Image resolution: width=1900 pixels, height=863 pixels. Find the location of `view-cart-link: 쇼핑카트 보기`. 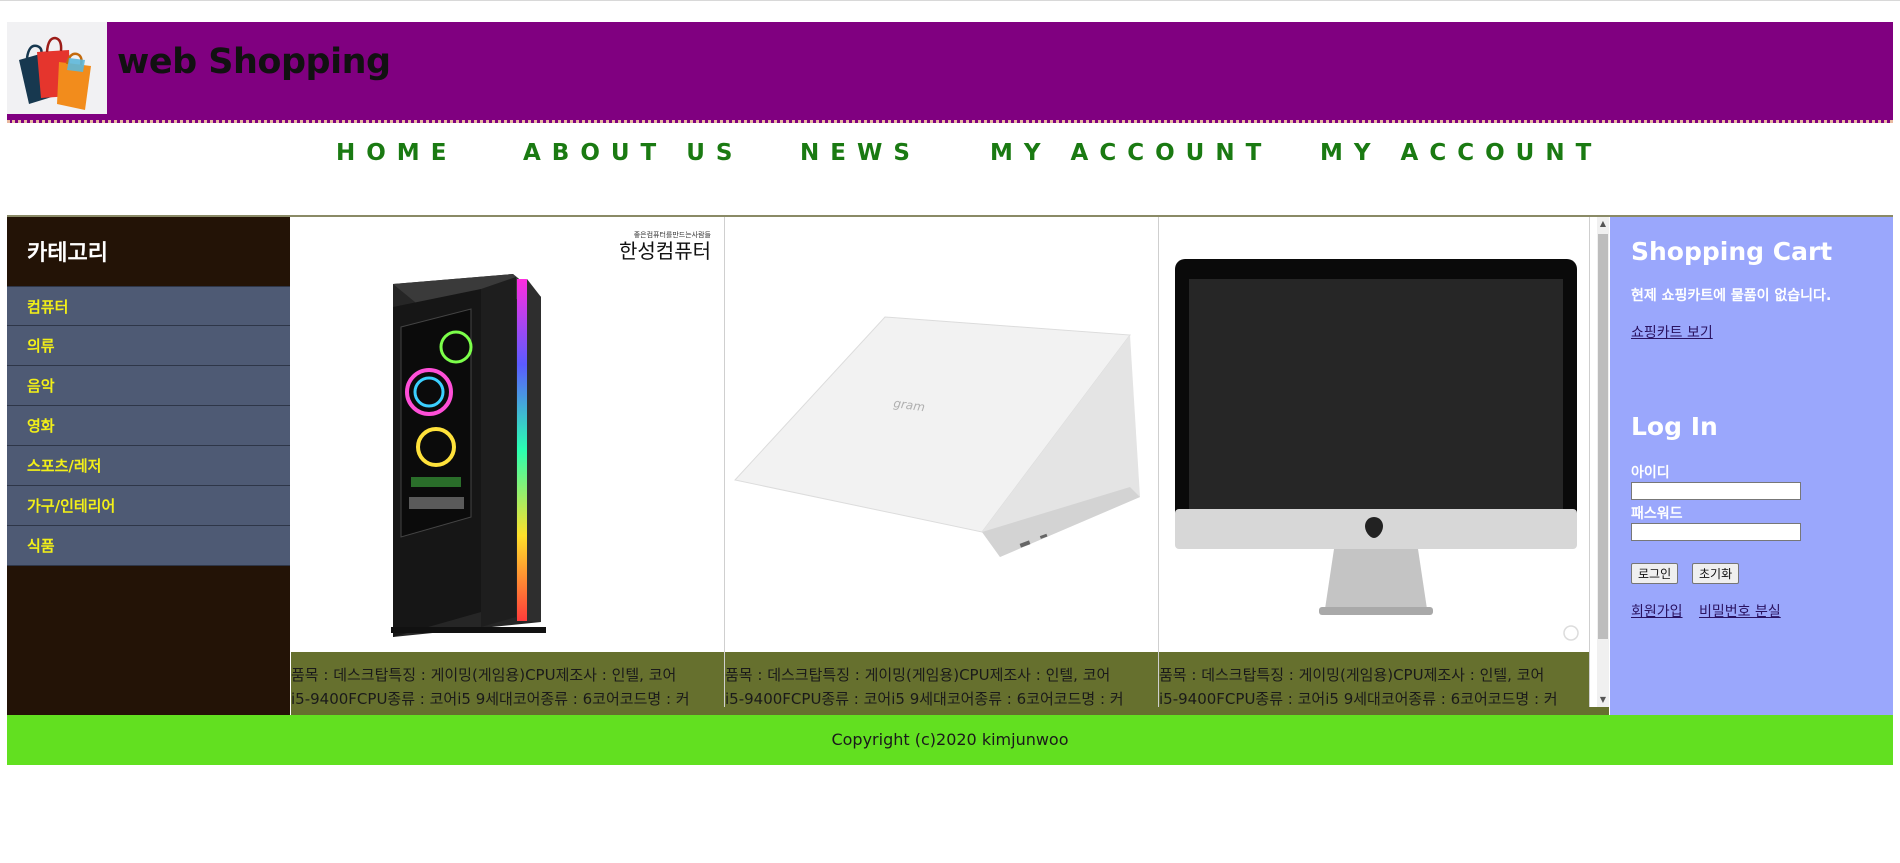

view-cart-link: 쇼핑카트 보기 is located at coordinates (1672, 332).